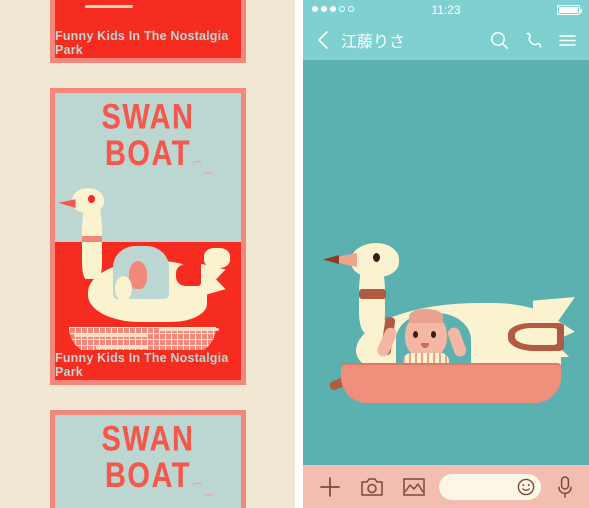  Describe the element at coordinates (451, 384) in the screenshot. I see `swan-hull` at that location.